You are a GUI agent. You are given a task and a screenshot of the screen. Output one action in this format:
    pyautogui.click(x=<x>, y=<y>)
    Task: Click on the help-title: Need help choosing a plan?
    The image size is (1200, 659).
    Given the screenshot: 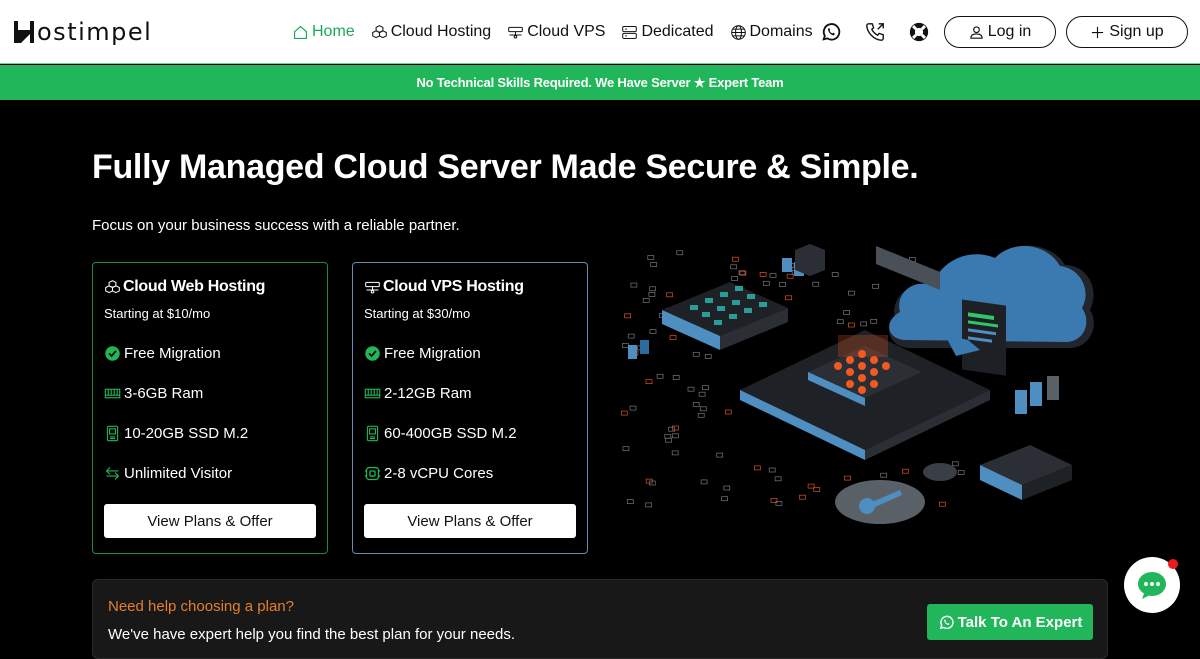 What is the action you would take?
    pyautogui.click(x=201, y=606)
    